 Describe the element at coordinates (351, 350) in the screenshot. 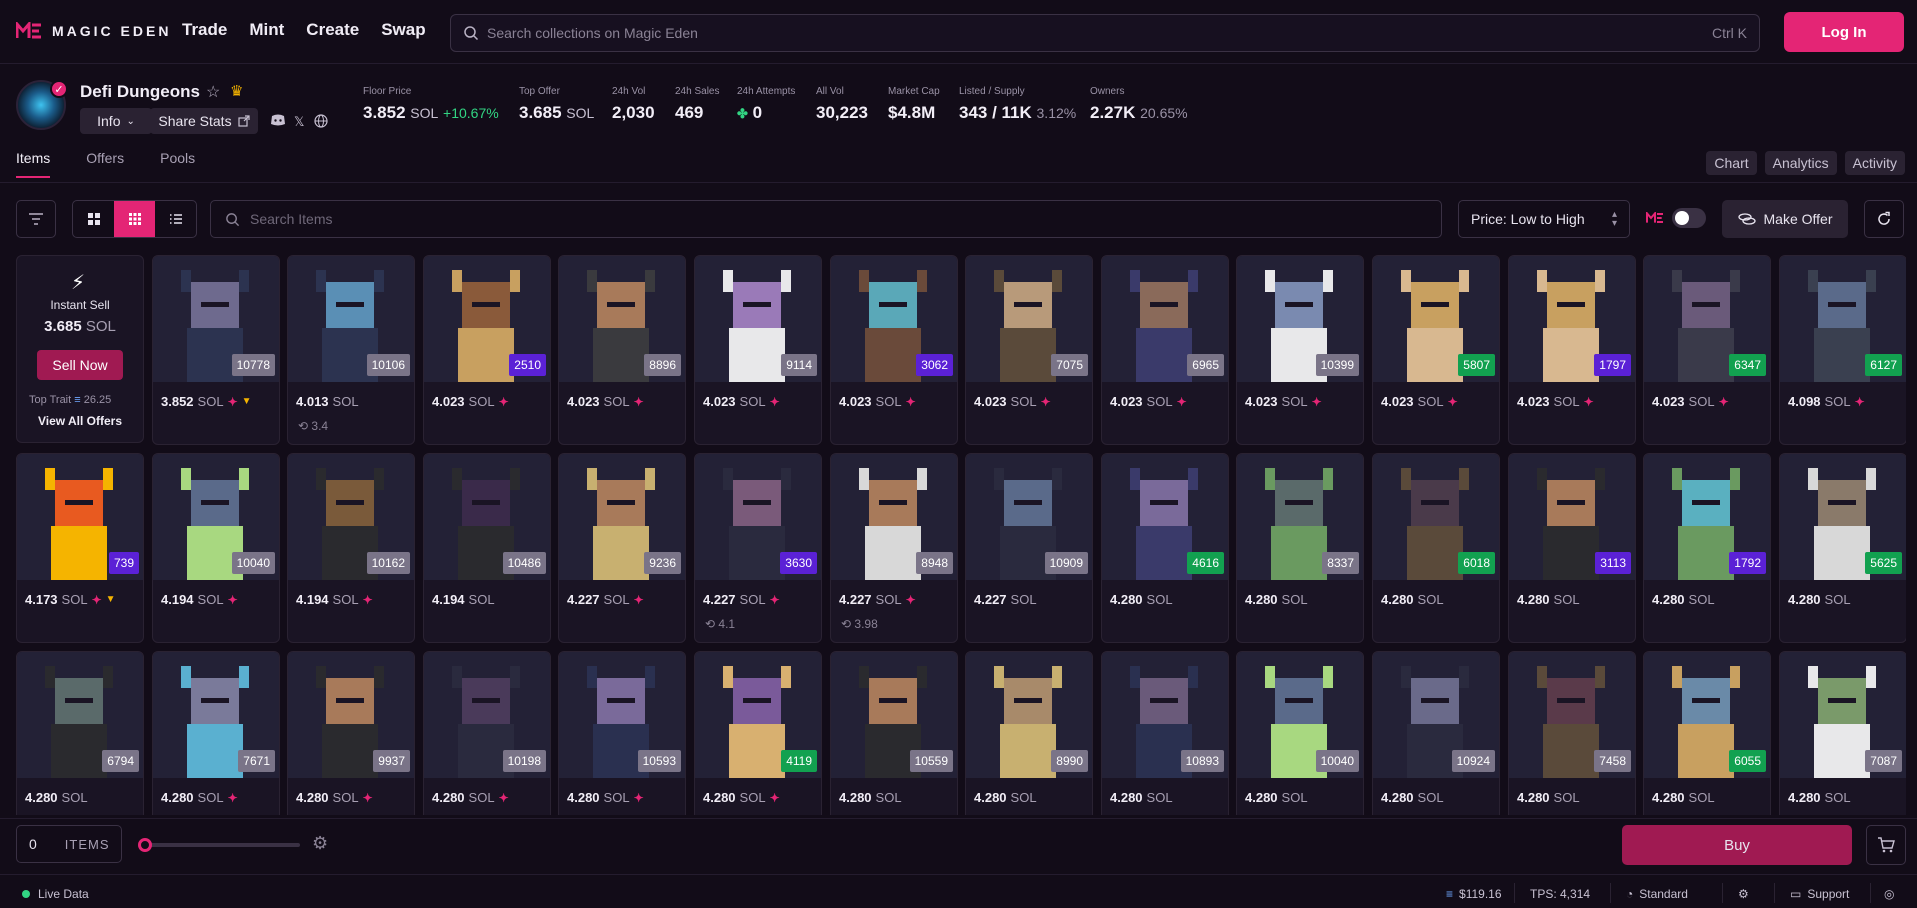

I see `item-card: 10106 4.013 SOL ⟲ 3.4` at that location.